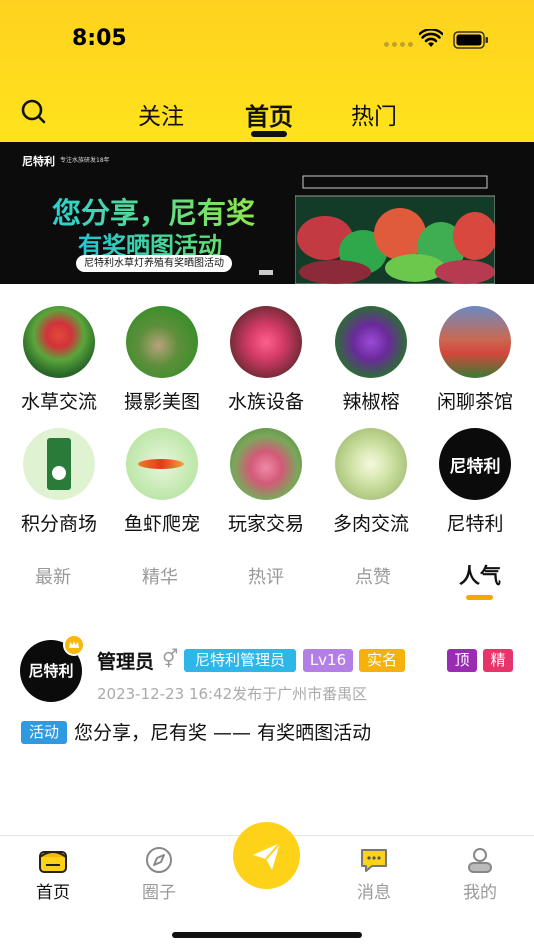 Image resolution: width=534 pixels, height=950 pixels. Describe the element at coordinates (470, 40) in the screenshot. I see `battery-icon` at that location.